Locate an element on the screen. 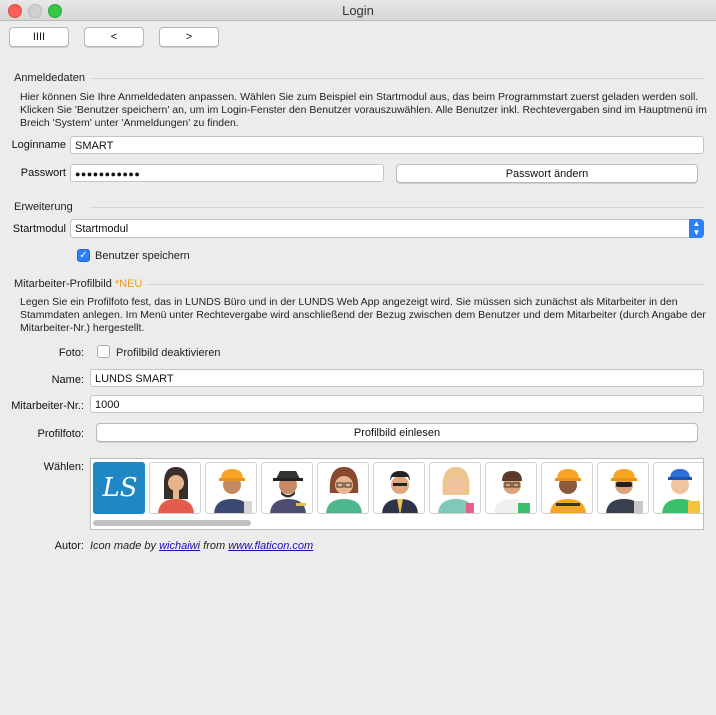 This screenshot has height=715, width=716. credit-mid: from is located at coordinates (214, 546).